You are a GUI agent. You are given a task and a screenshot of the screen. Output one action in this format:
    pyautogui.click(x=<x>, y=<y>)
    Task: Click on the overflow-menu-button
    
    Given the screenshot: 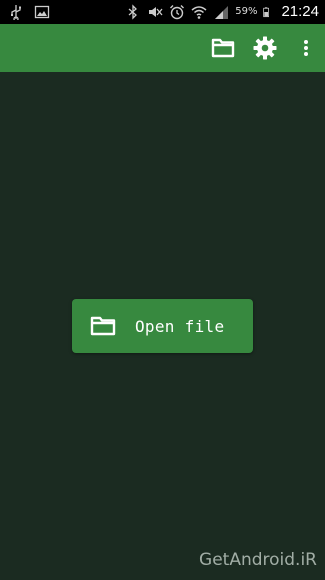 What is the action you would take?
    pyautogui.click(x=306, y=48)
    